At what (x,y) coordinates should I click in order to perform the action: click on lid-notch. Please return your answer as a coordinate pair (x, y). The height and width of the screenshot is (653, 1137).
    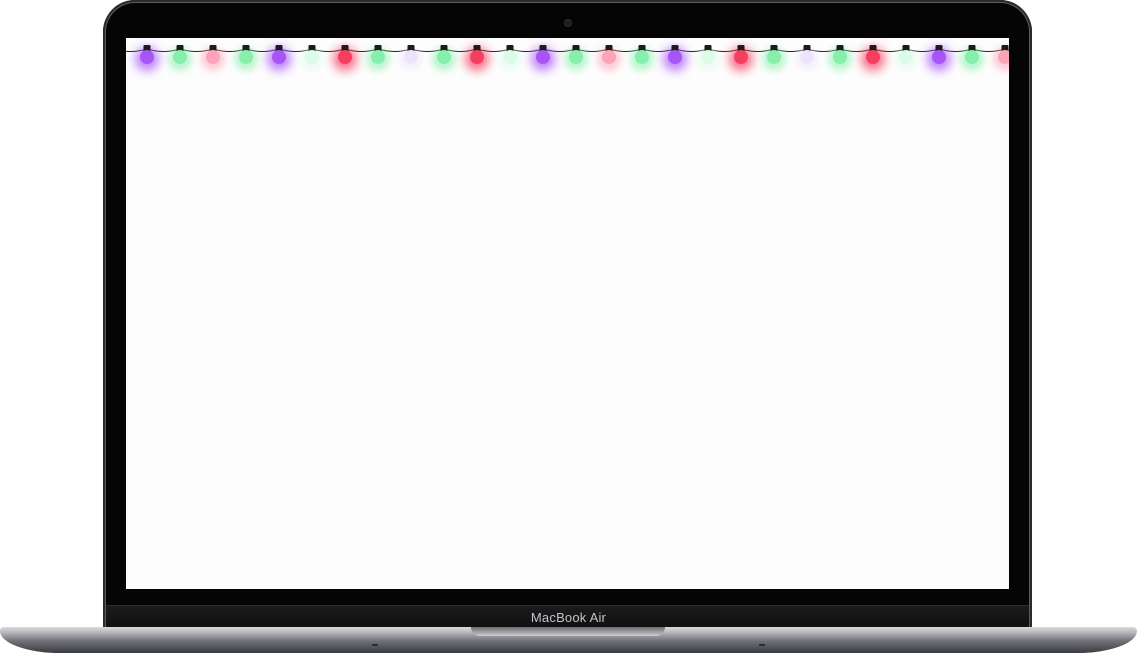
    Looking at the image, I should click on (568, 631).